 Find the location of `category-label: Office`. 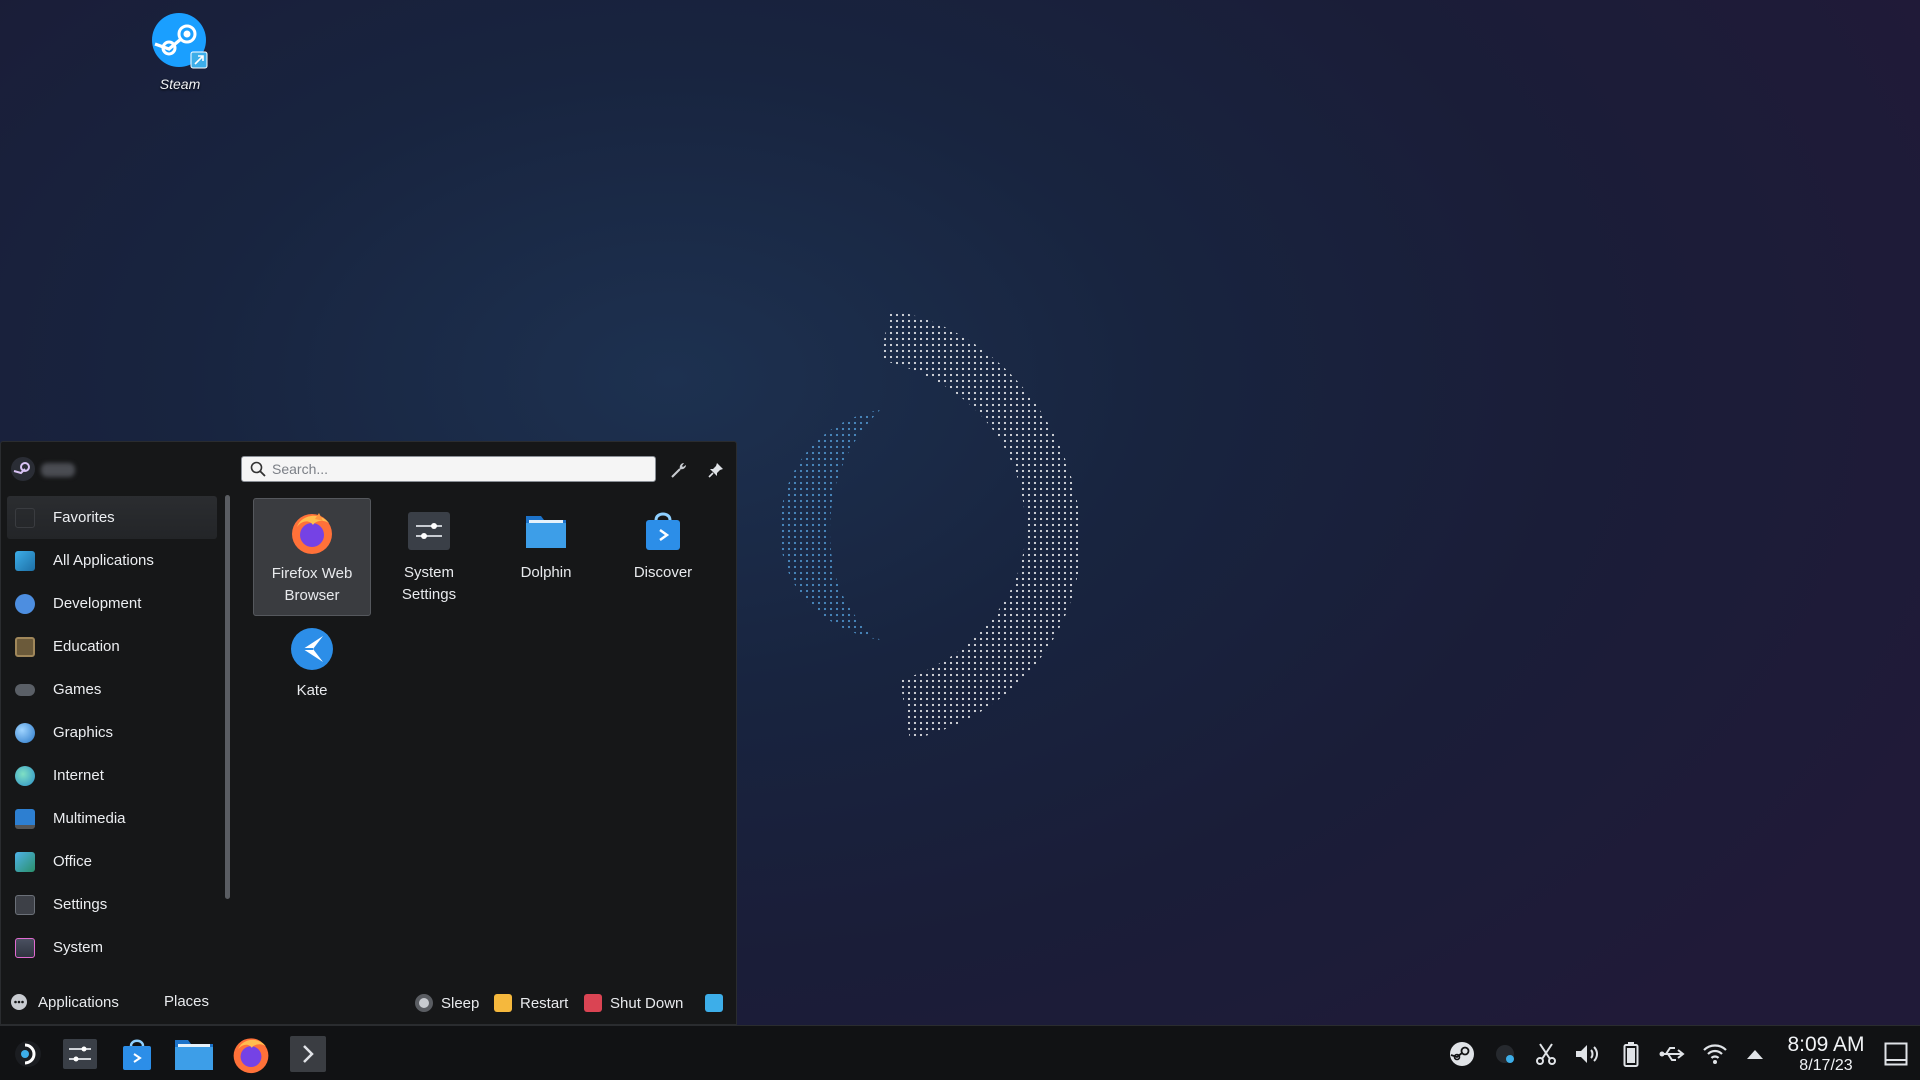

category-label: Office is located at coordinates (72, 861).